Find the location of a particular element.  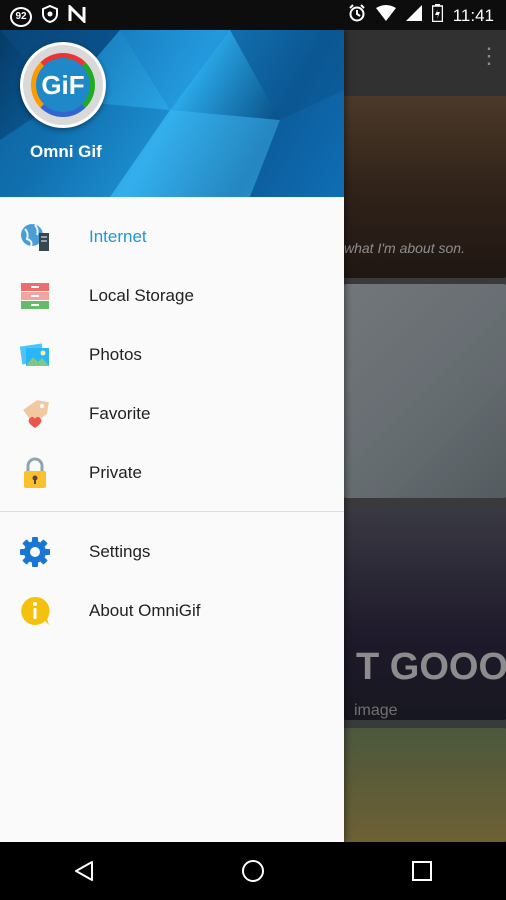

home-button is located at coordinates (253, 871).